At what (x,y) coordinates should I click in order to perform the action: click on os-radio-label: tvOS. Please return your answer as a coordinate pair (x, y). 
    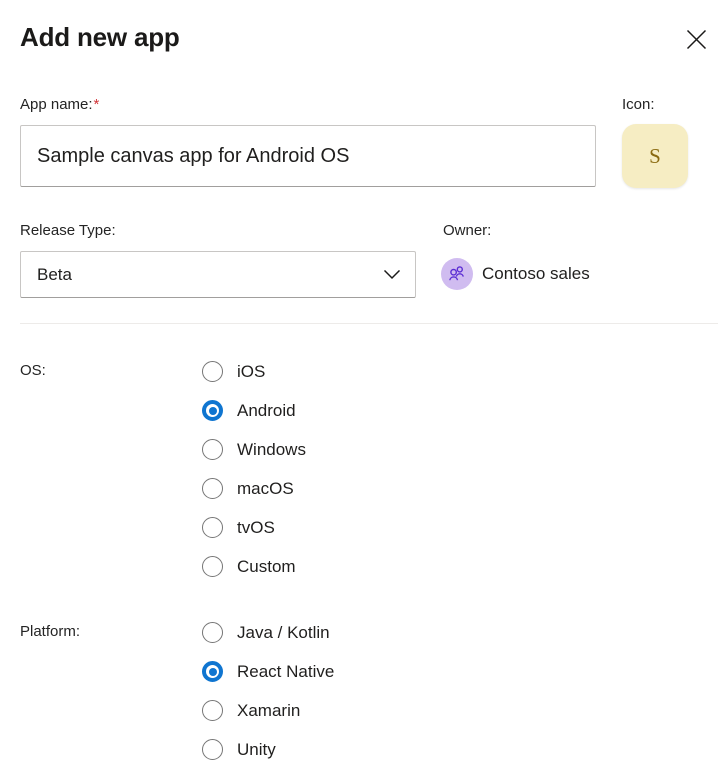
    Looking at the image, I should click on (256, 527).